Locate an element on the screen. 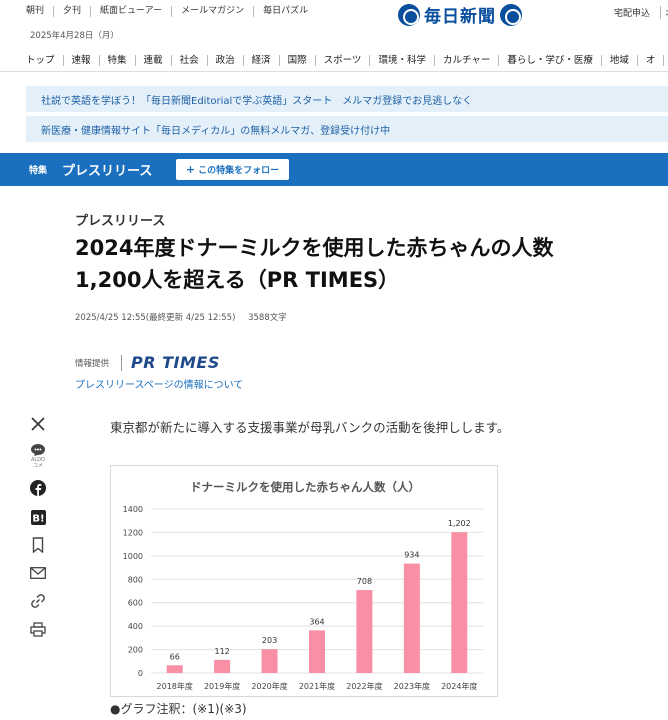 This screenshot has height=720, width=668. nav-item-top: トップ is located at coordinates (45, 60).